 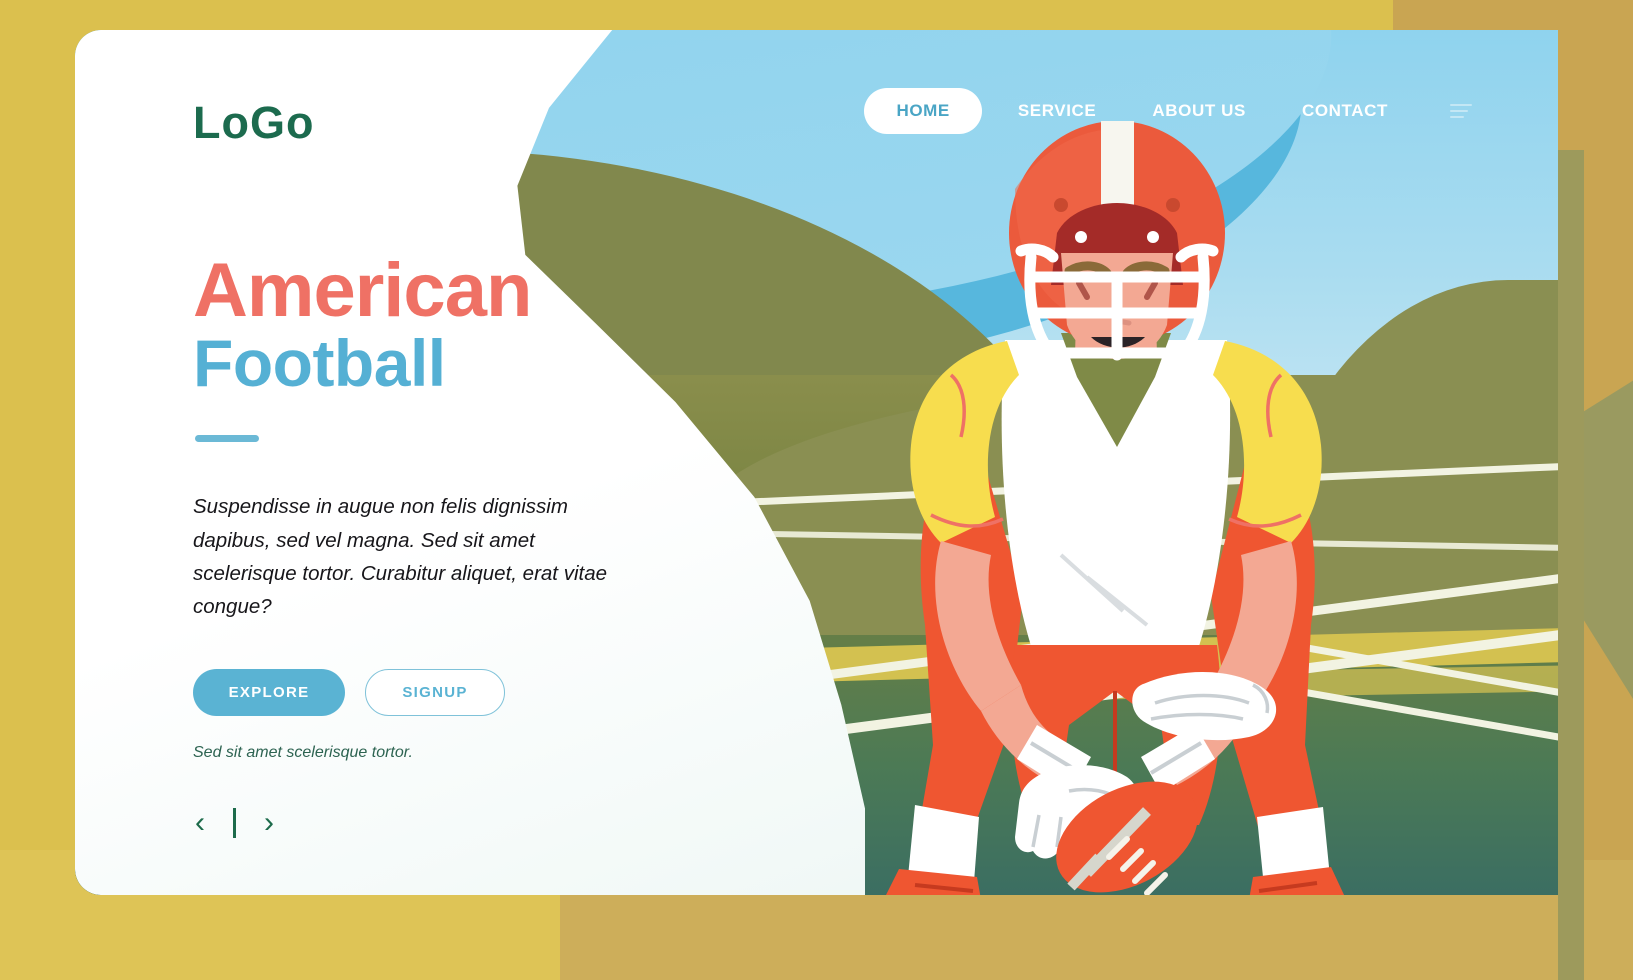 I want to click on carousel-divider, so click(x=234, y=823).